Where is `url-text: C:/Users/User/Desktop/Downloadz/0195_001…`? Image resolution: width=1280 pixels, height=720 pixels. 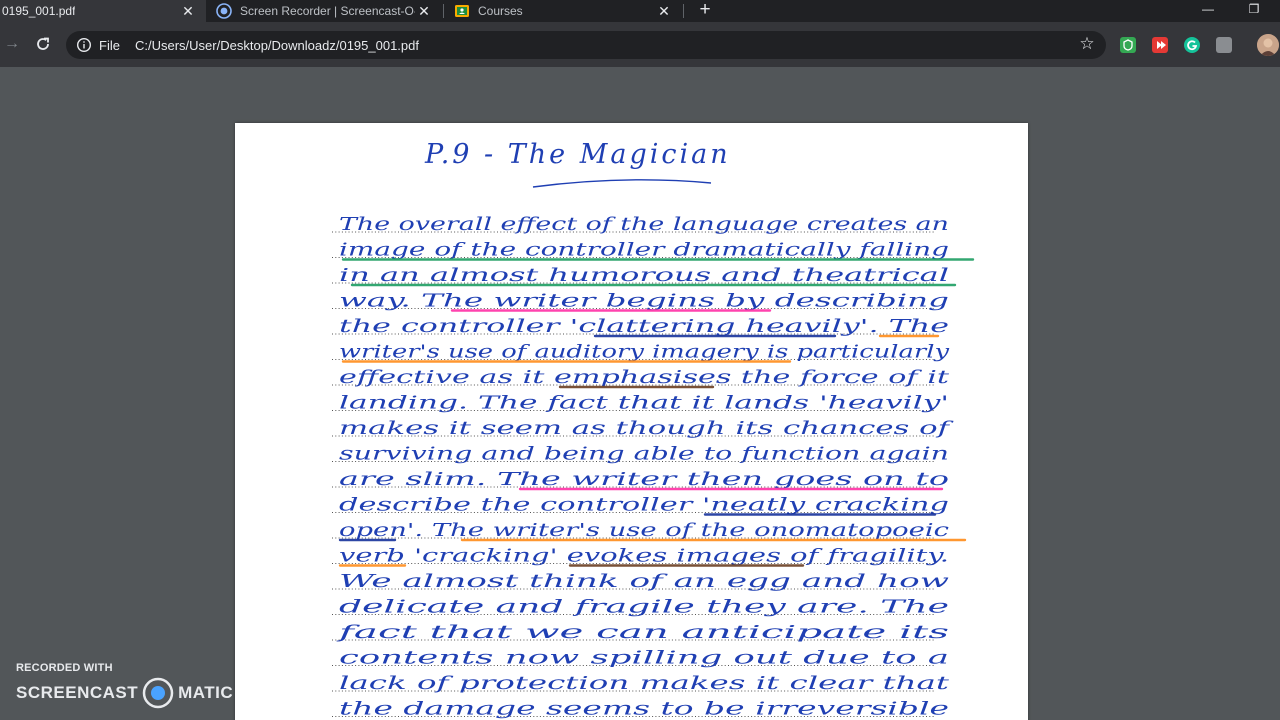
url-text: C:/Users/User/Desktop/Downloadz/0195_001… is located at coordinates (277, 45).